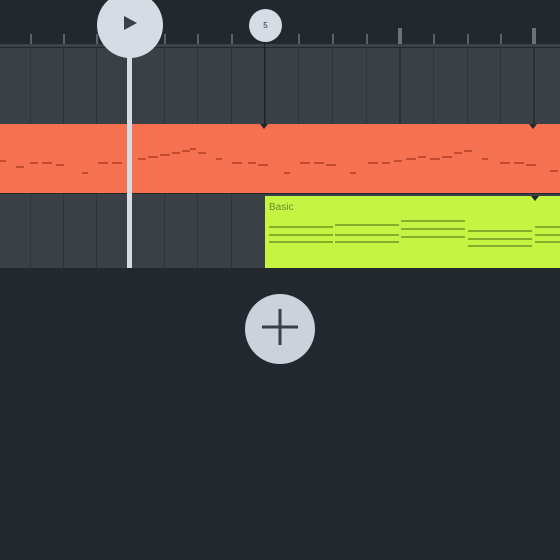  Describe the element at coordinates (412, 232) in the screenshot. I see `clip-basic: Basic` at that location.